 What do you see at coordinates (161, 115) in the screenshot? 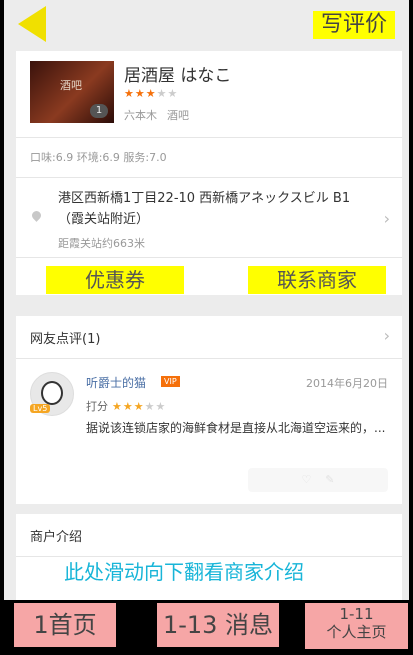
I see `shop-location: 六本木 酒吧` at bounding box center [161, 115].